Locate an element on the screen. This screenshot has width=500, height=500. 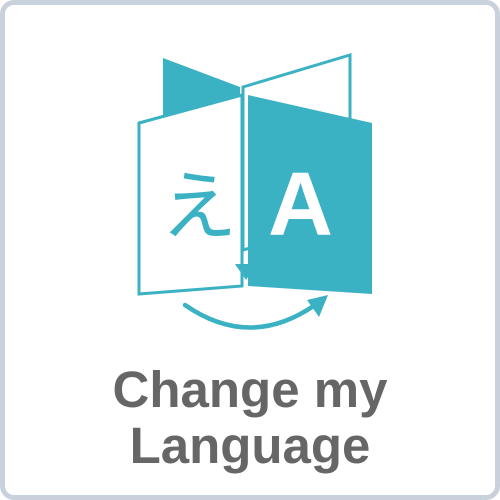
svg-text: え is located at coordinates (199, 206).